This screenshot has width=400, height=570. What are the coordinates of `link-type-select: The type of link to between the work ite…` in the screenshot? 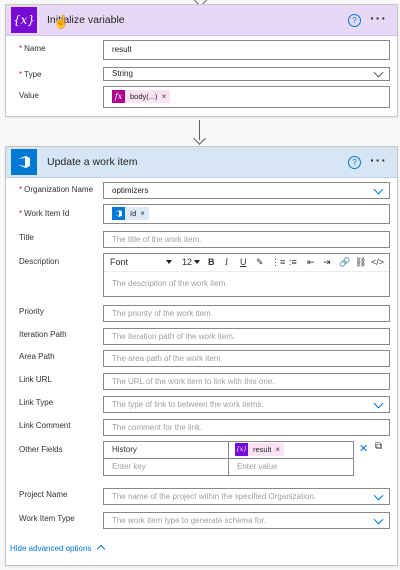 It's located at (246, 404).